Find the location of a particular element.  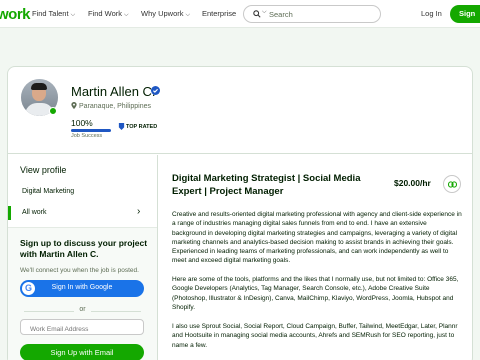

search-icon is located at coordinates (257, 14).